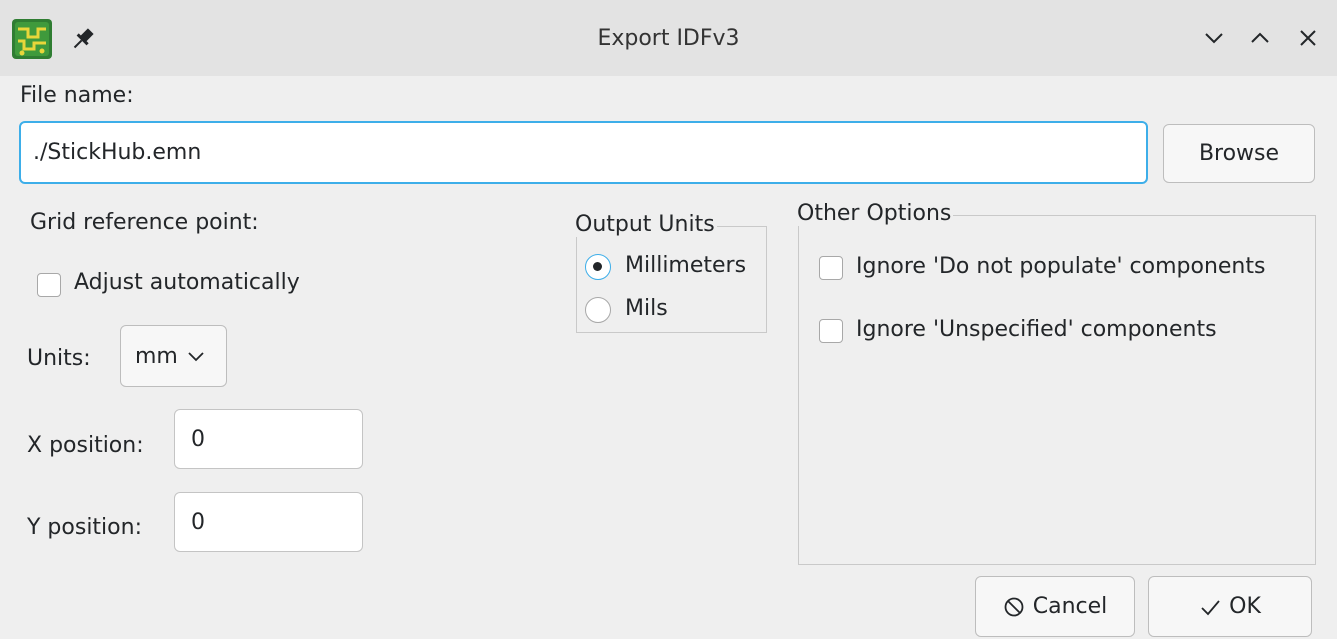  I want to click on units-select: mm, so click(173, 356).